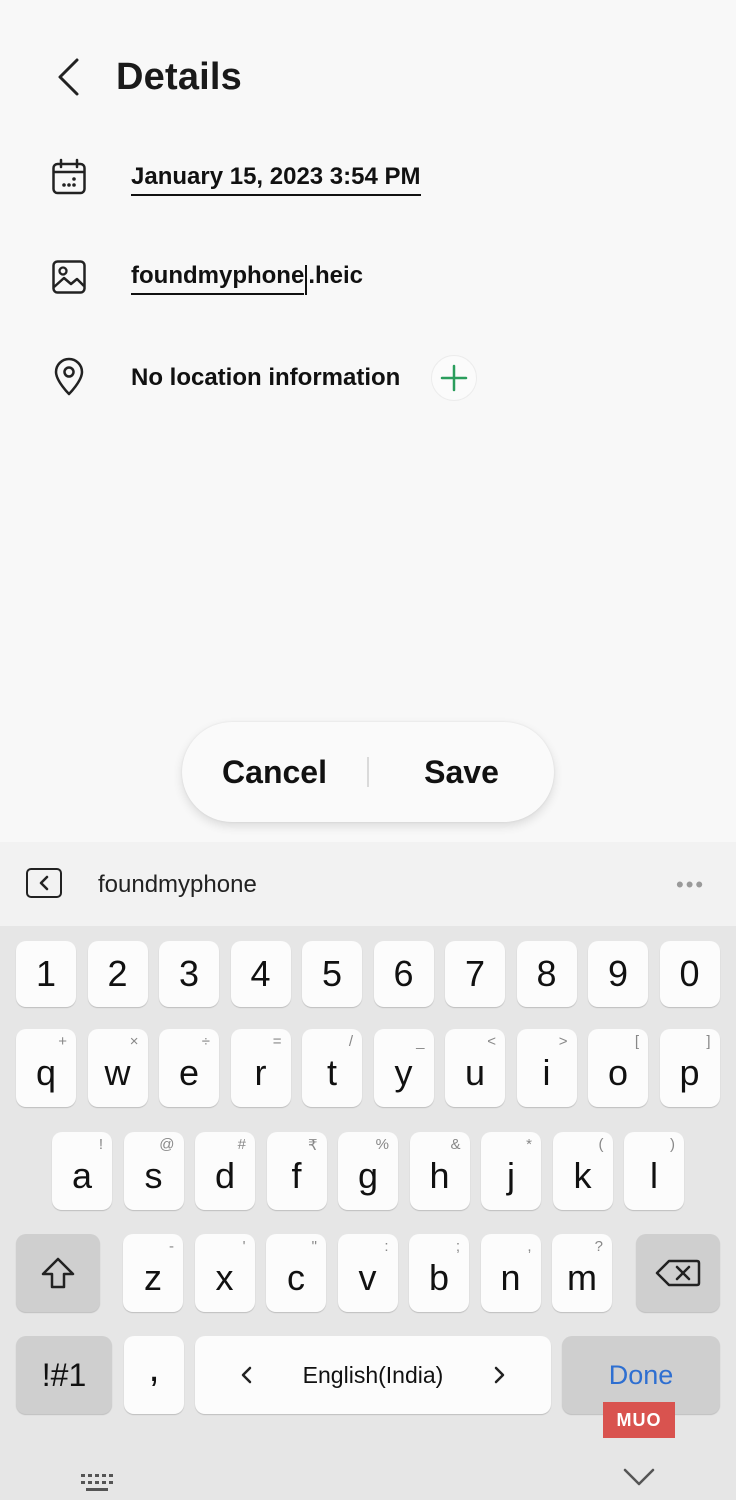  Describe the element at coordinates (189, 974) in the screenshot. I see `key-3: 3` at that location.